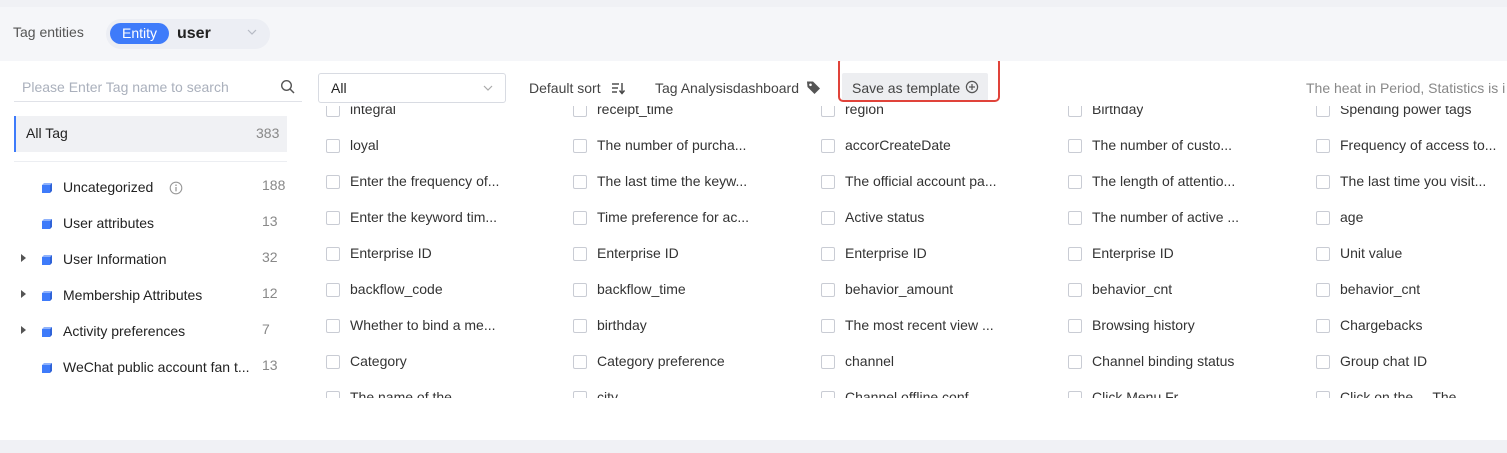 This screenshot has width=1507, height=453. Describe the element at coordinates (432, 115) in the screenshot. I see `tag-item: integral` at that location.